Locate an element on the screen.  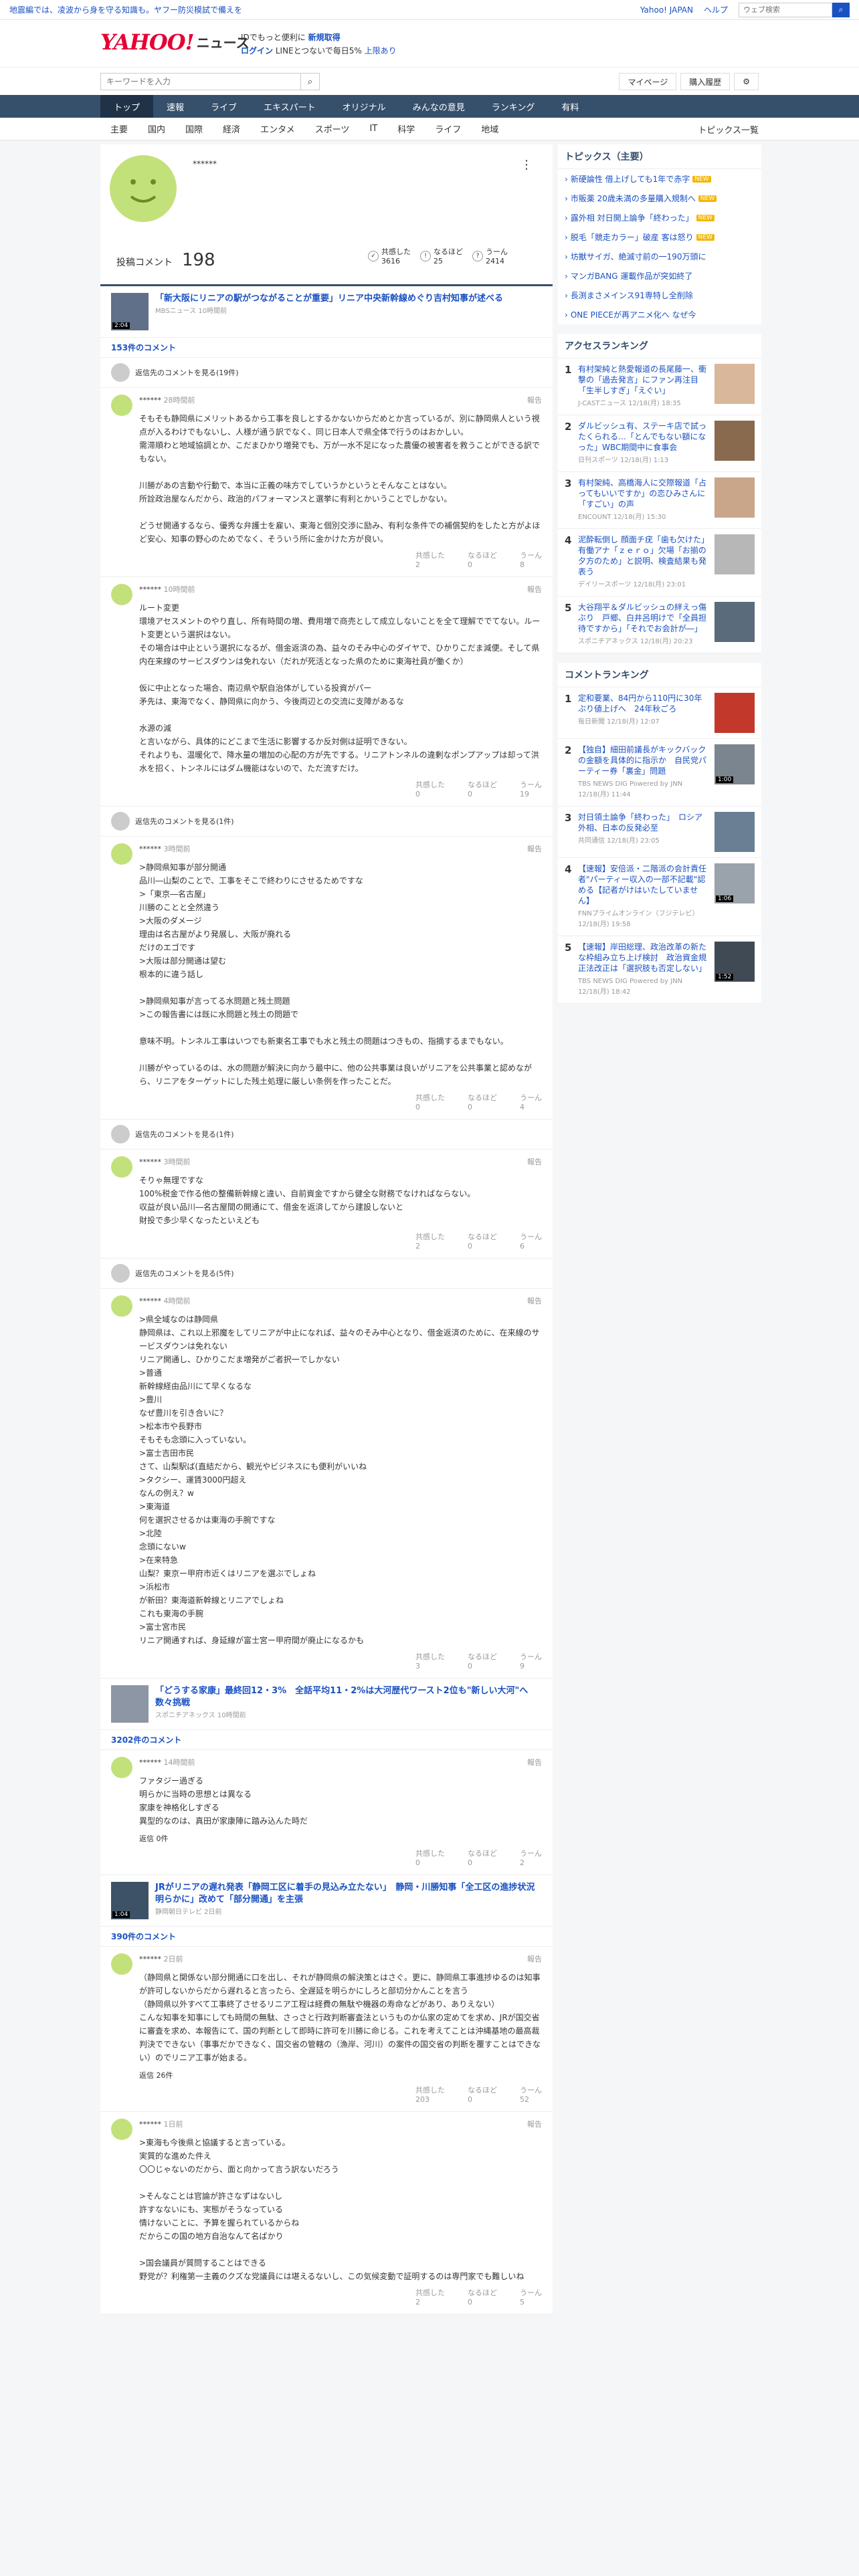
cat-intl: 国際 is located at coordinates (194, 129).